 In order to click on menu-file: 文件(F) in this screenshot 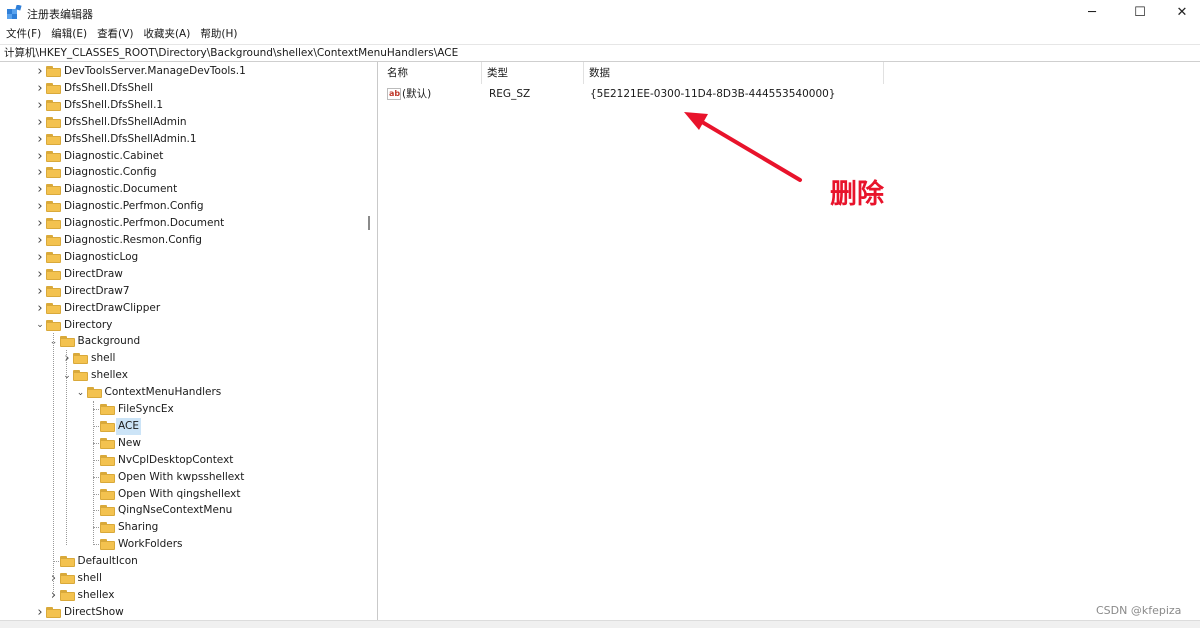, I will do `click(23, 34)`.